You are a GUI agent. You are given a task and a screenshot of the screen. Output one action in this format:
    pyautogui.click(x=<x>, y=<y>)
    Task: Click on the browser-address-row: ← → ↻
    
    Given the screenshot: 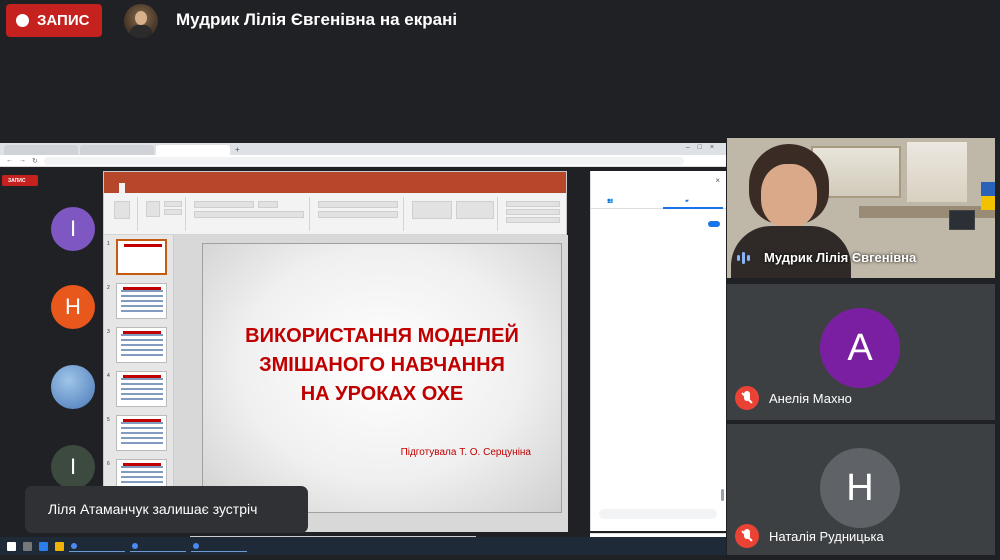 What is the action you would take?
    pyautogui.click(x=363, y=161)
    